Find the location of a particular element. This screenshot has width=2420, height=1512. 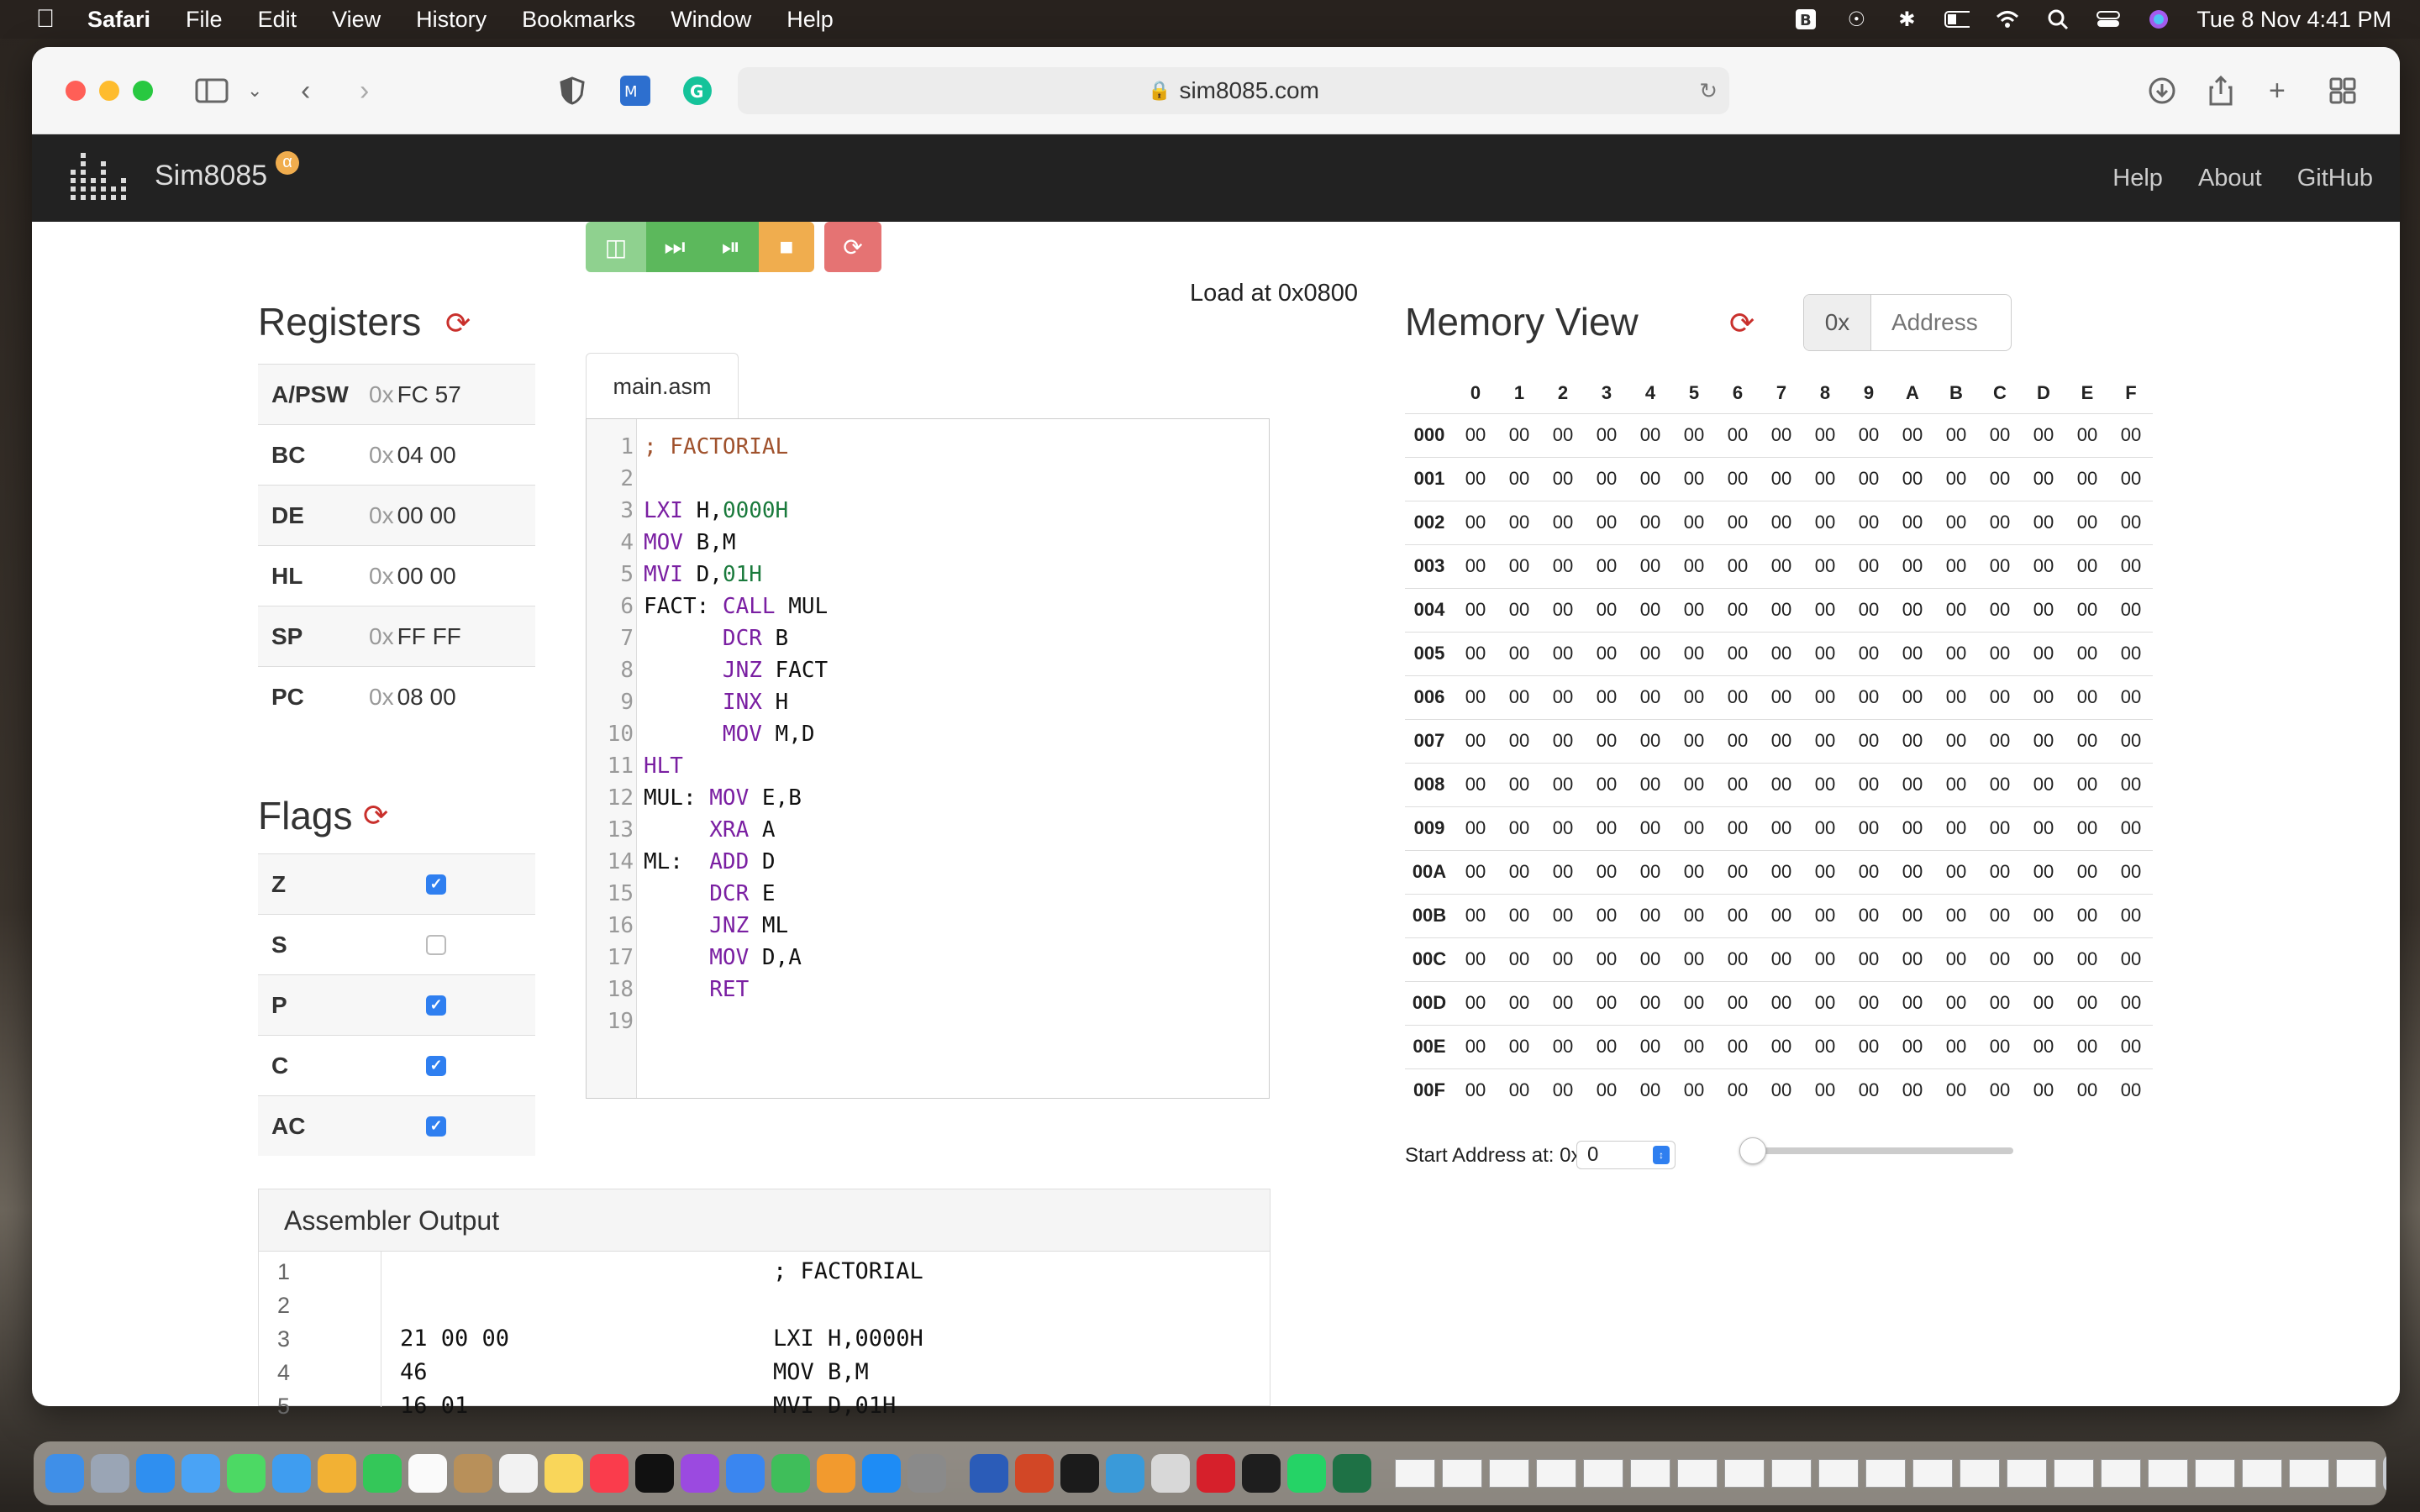

downloads-icon is located at coordinates (2162, 90).